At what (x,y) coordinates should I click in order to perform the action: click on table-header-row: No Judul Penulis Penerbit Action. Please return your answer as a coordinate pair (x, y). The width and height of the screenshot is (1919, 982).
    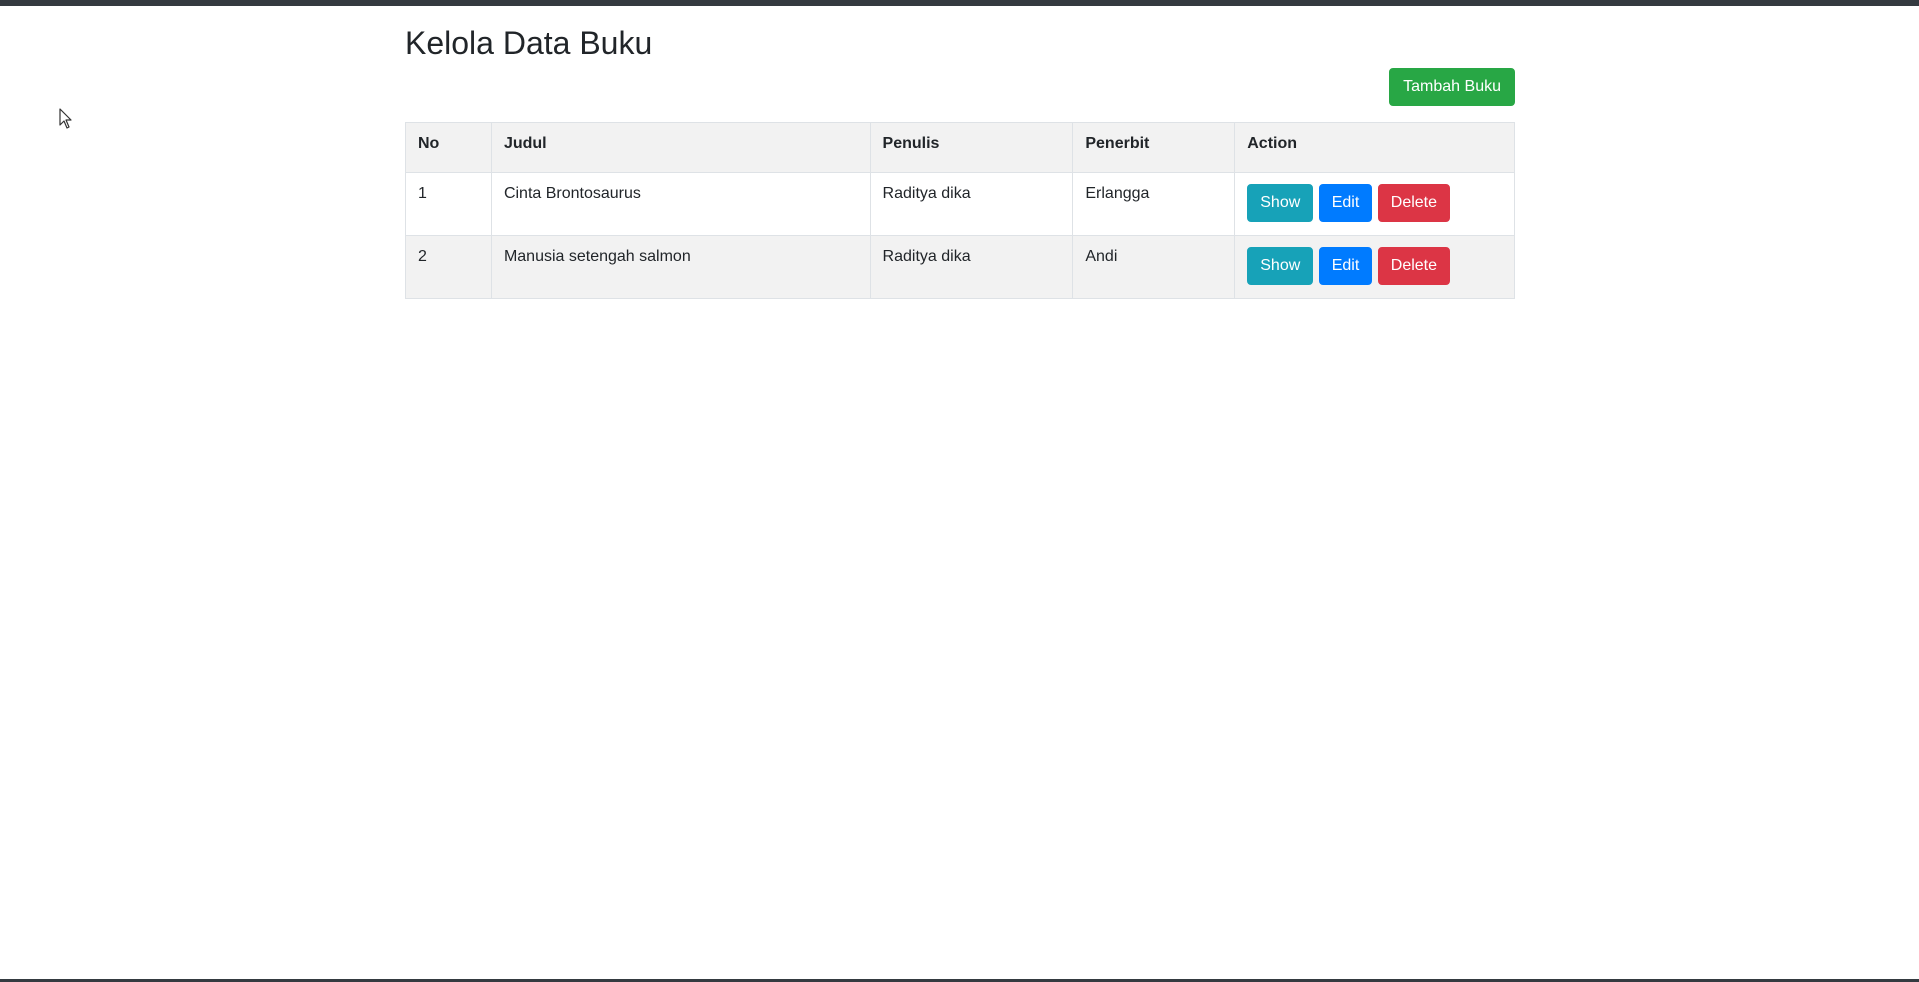
    Looking at the image, I should click on (960, 147).